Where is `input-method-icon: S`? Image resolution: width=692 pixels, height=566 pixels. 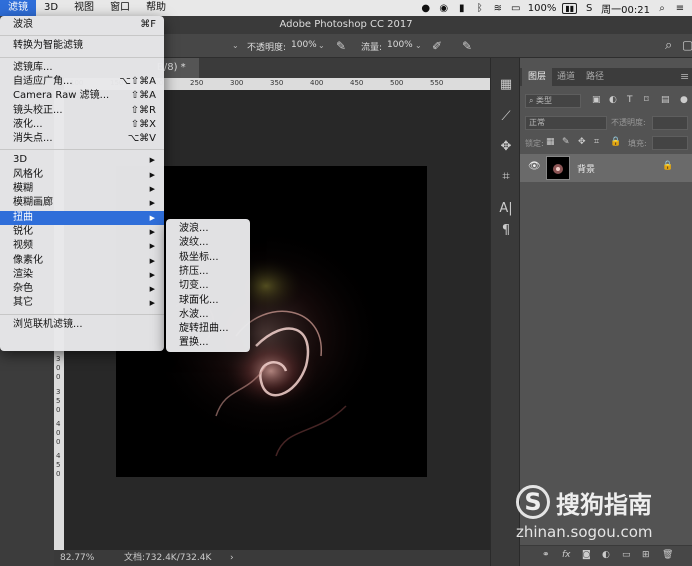 input-method-icon: S is located at coordinates (589, 8).